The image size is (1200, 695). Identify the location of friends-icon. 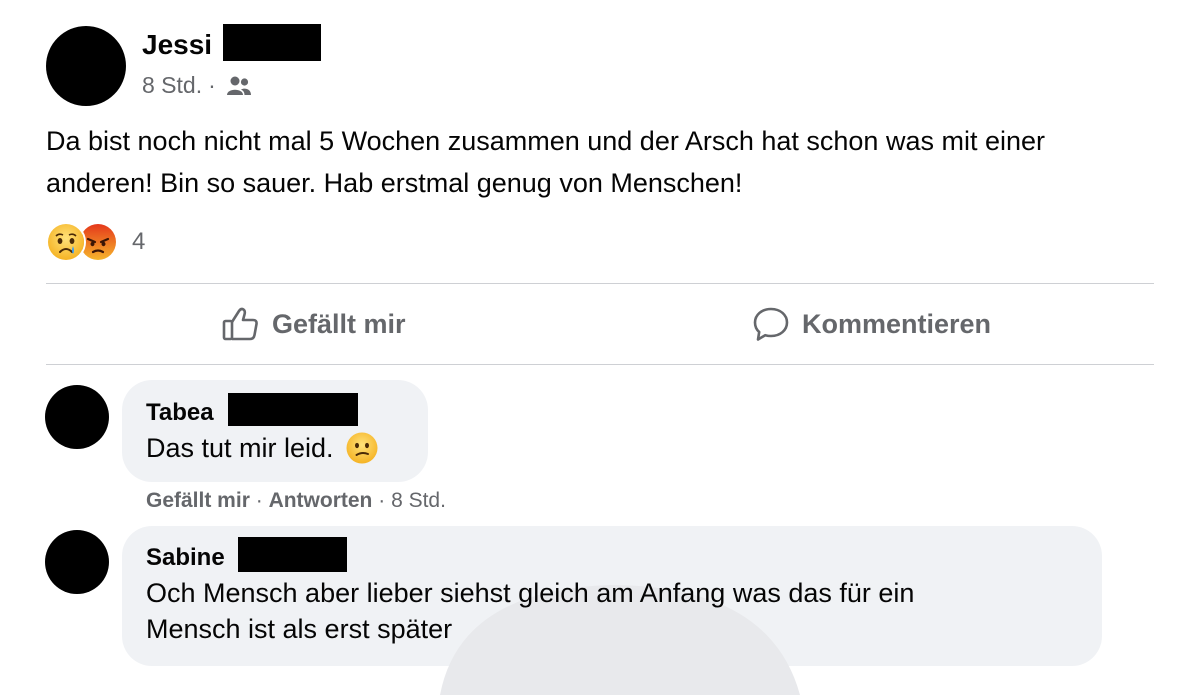
(239, 85).